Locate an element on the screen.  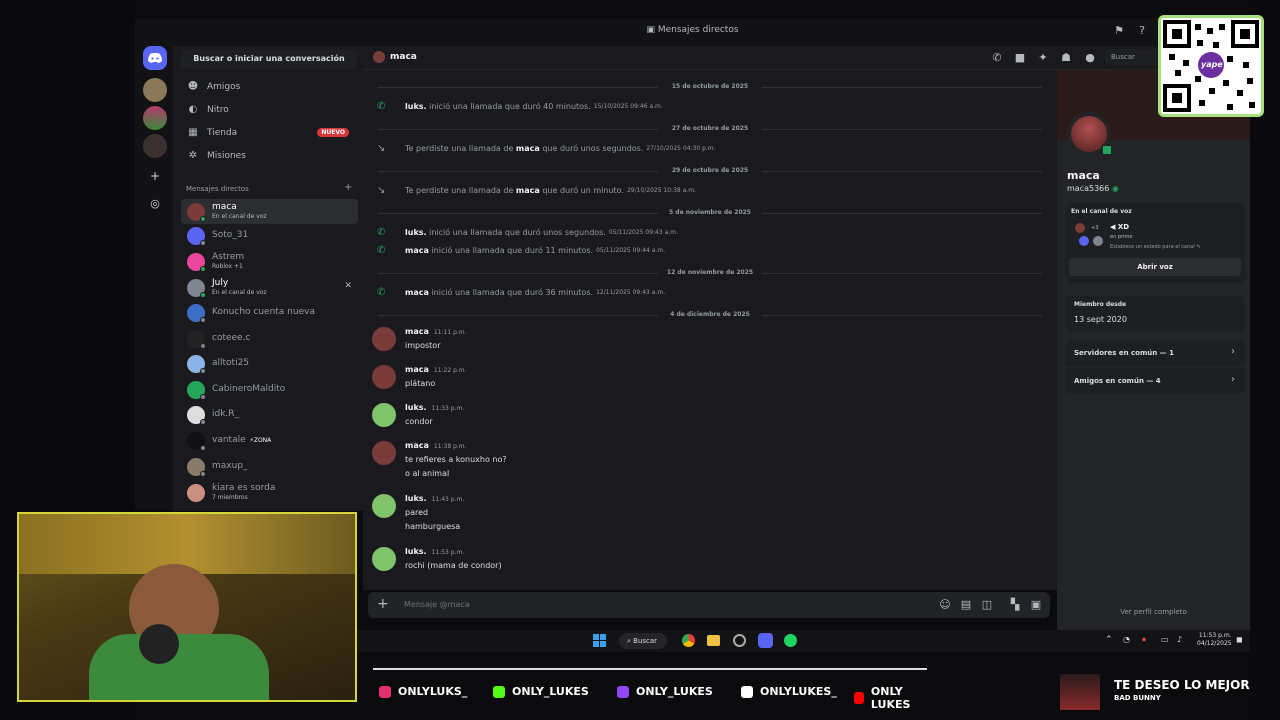
dm-item: maxup_ is located at coordinates (269, 466).